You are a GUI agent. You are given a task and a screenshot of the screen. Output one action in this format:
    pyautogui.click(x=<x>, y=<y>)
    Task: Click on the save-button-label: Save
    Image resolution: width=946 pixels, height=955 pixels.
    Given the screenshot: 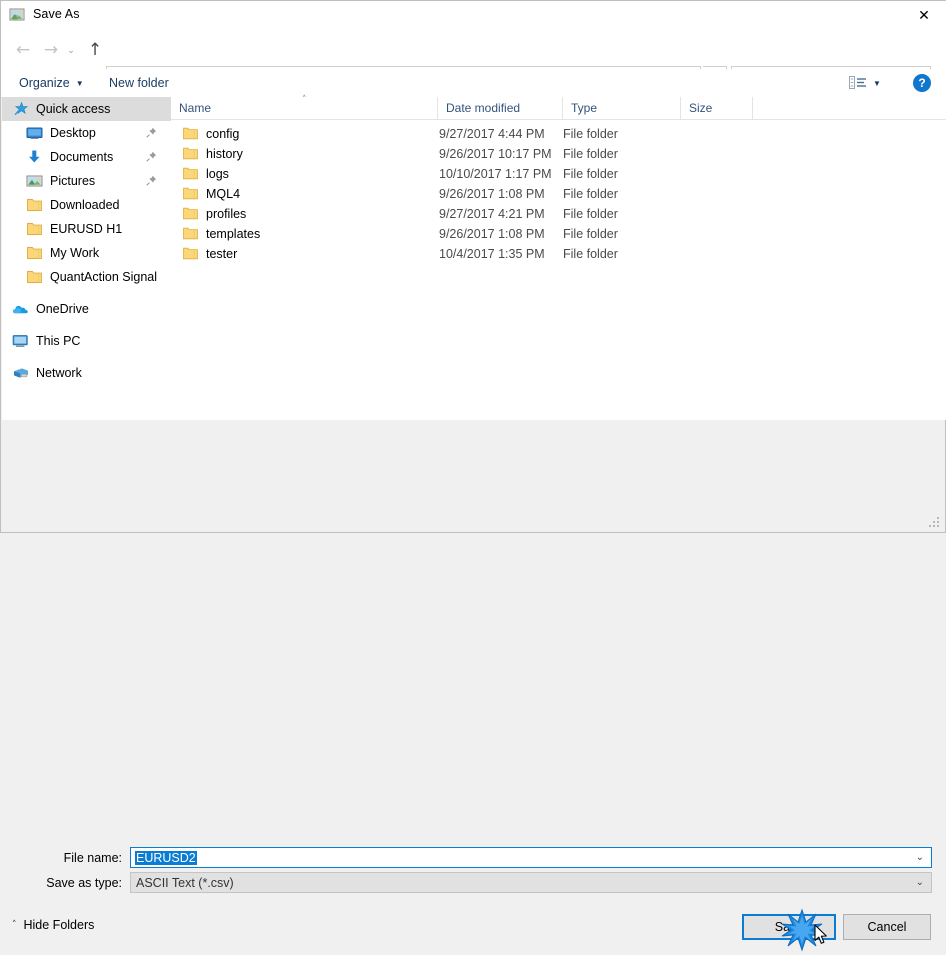 What is the action you would take?
    pyautogui.click(x=789, y=927)
    